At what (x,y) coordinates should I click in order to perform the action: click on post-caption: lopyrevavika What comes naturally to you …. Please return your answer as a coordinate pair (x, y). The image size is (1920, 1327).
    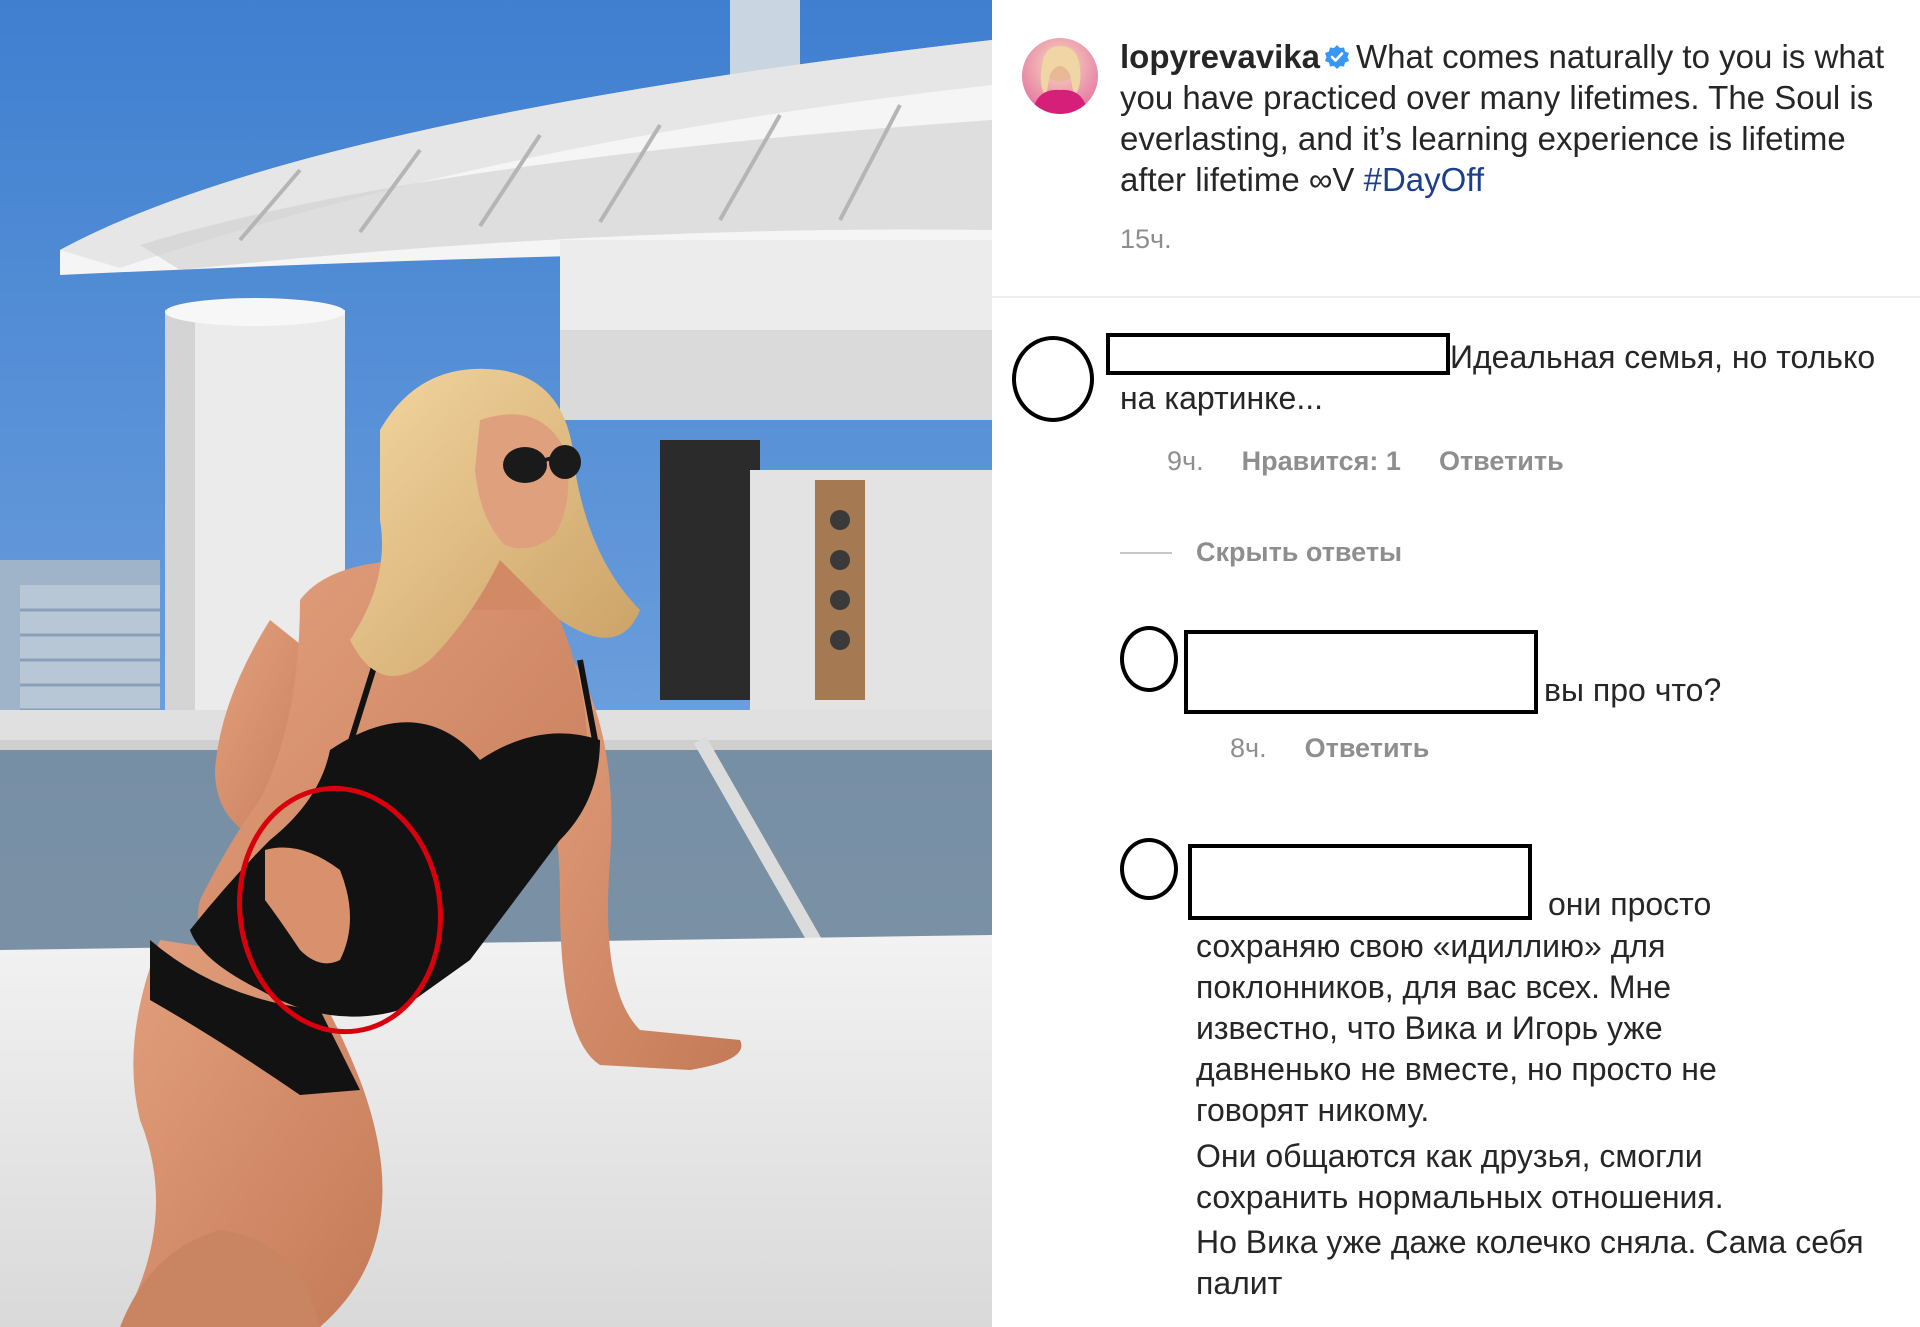
    Looking at the image, I should click on (1515, 118).